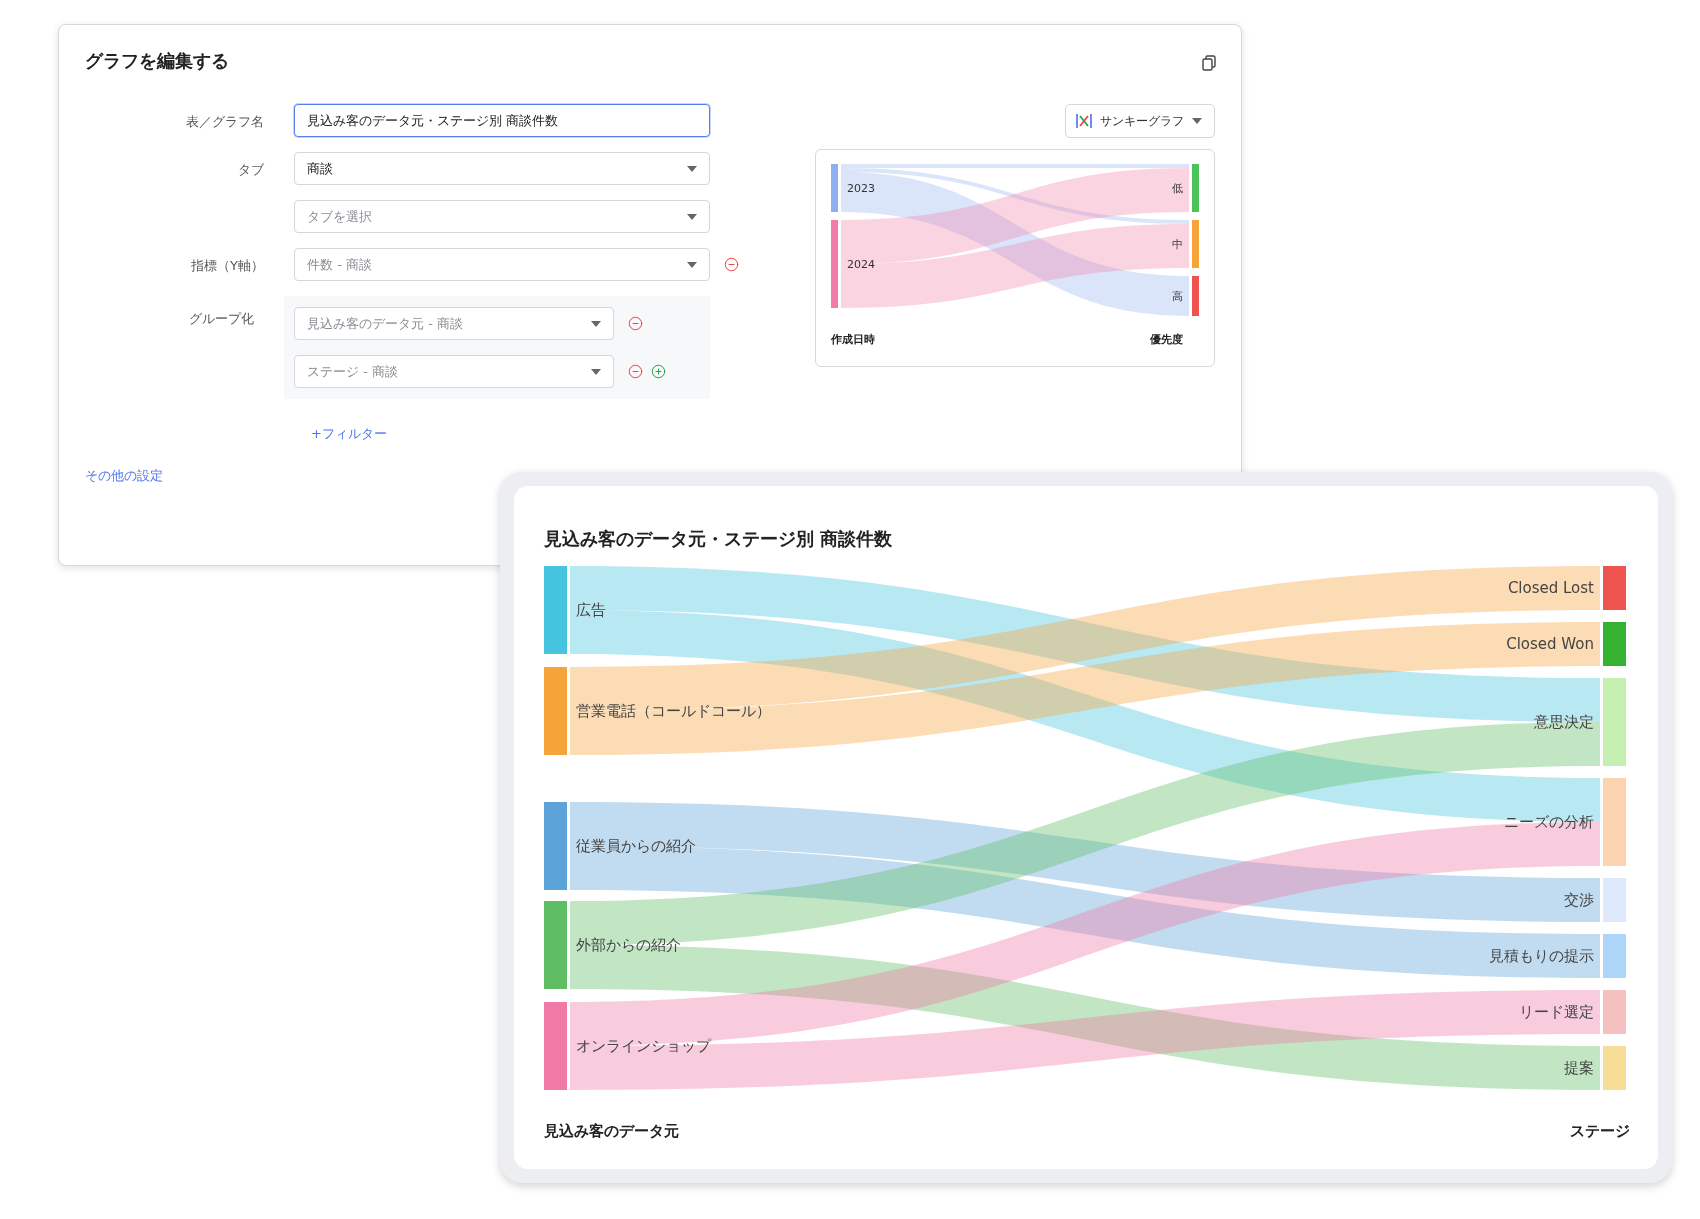 The image size is (1700, 1219). I want to click on node-label: リード選定, so click(1556, 1012).